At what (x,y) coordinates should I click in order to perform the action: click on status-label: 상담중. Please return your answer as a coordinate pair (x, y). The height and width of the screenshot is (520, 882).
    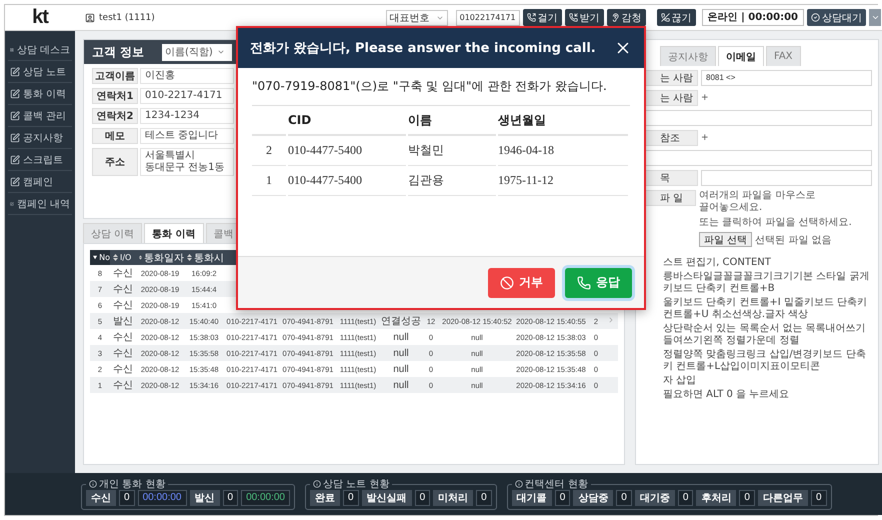
    Looking at the image, I should click on (593, 498).